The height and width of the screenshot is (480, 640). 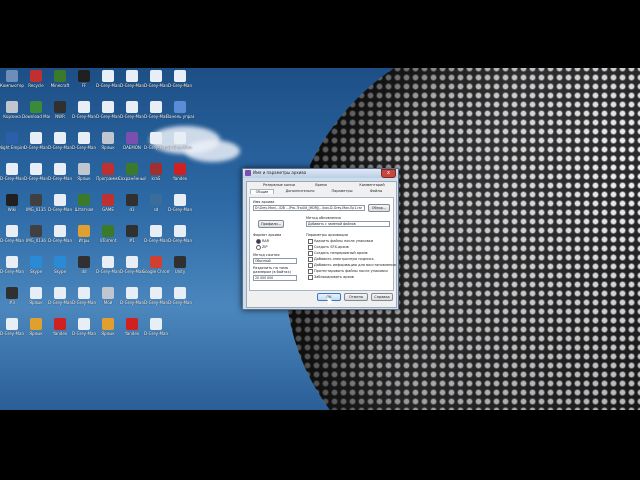 I want to click on desktop-icon: Wiki, so click(x=12, y=208).